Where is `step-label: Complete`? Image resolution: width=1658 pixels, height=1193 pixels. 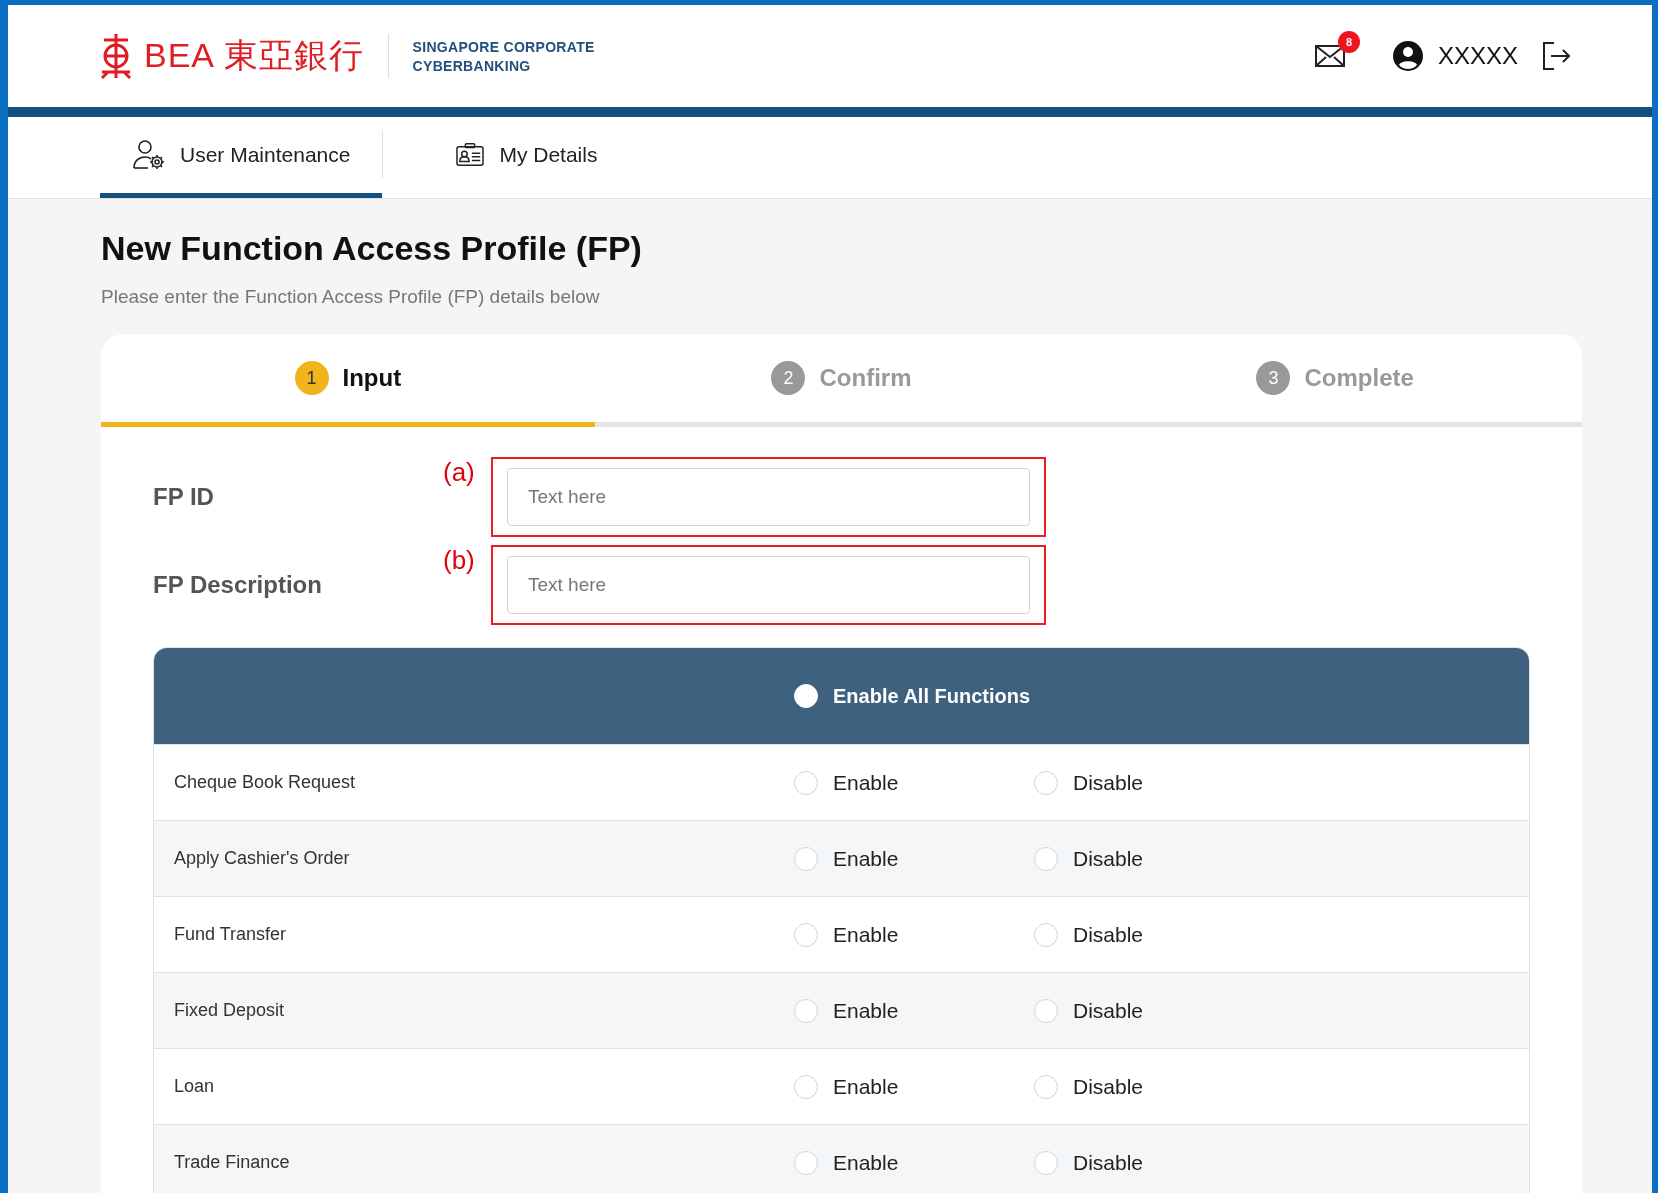 step-label: Complete is located at coordinates (1359, 378).